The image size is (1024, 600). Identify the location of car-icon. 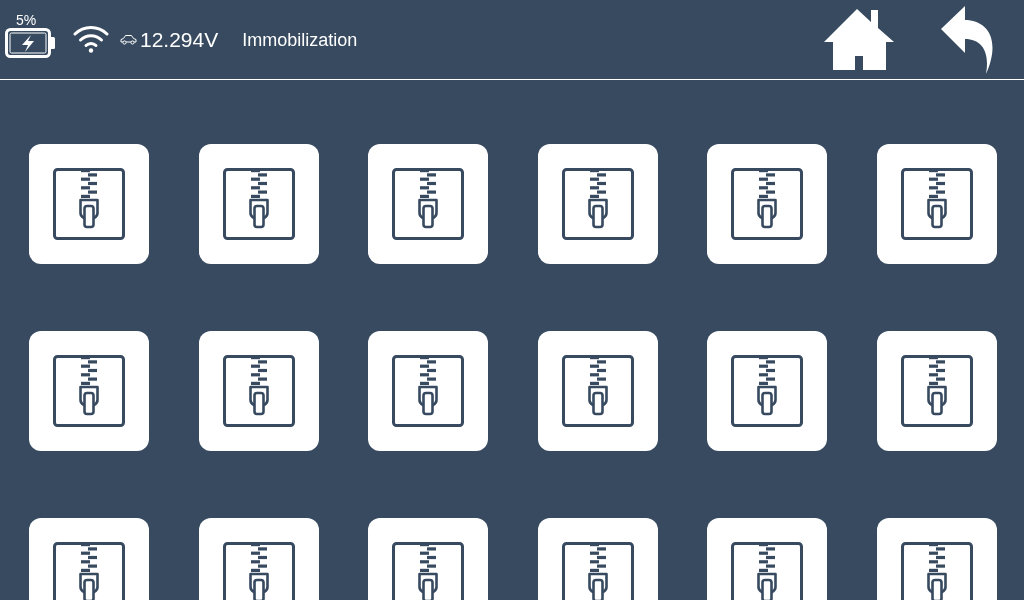
(128, 39).